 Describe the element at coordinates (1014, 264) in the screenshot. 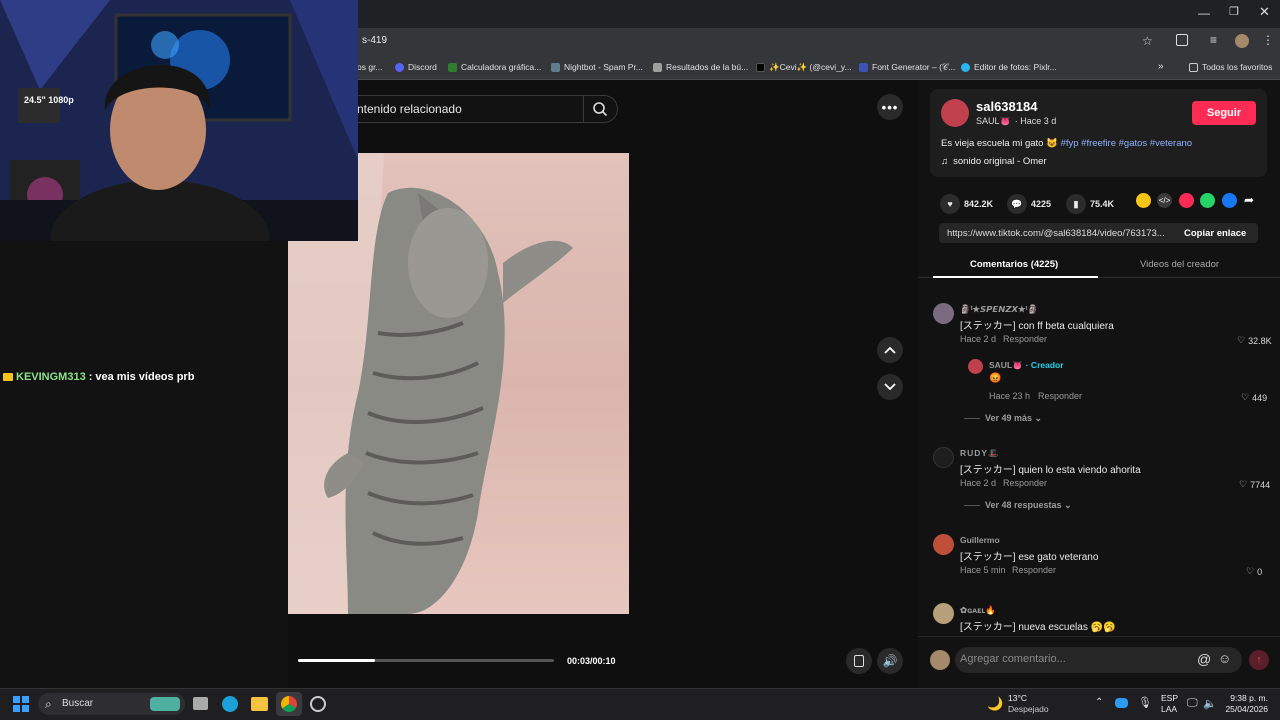

I see `tab-comments: Comentarios (4225)` at that location.